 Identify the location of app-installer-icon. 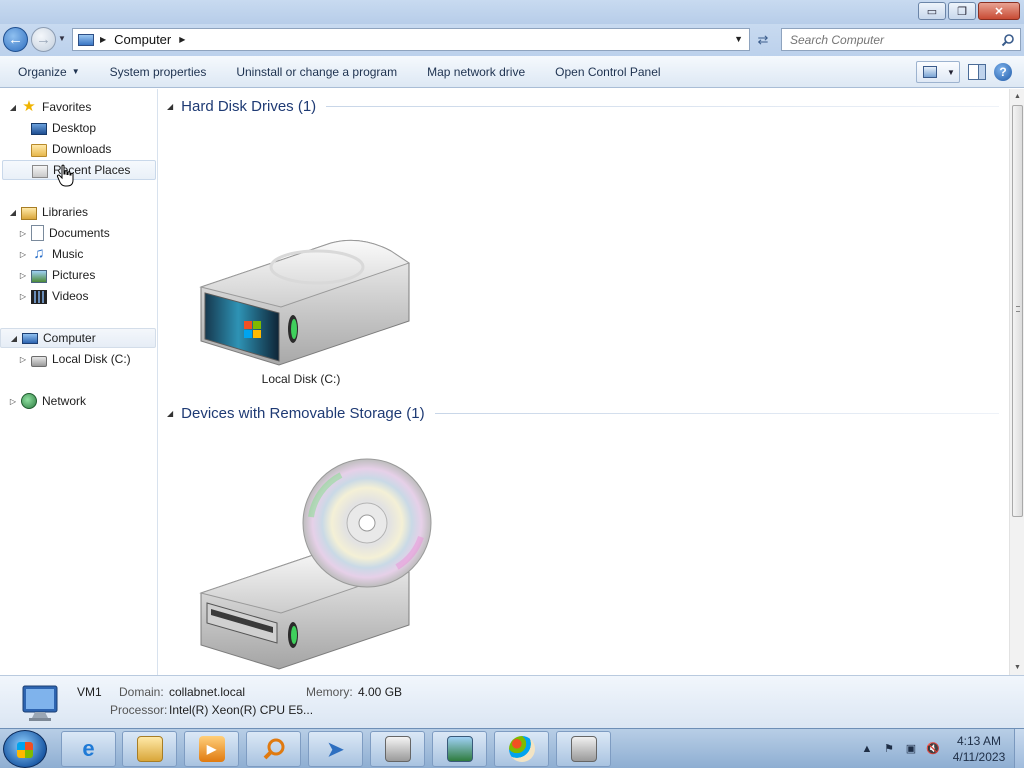
(583, 749).